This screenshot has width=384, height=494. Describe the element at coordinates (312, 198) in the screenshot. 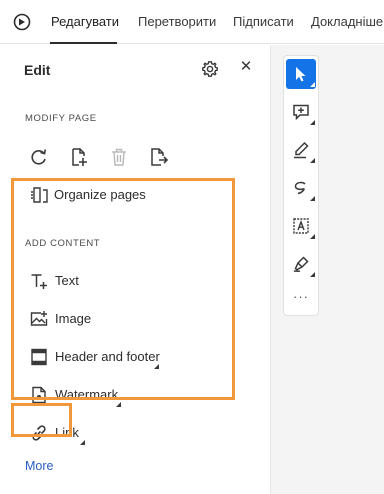

I see `draw-tool-dropdown-icon` at that location.